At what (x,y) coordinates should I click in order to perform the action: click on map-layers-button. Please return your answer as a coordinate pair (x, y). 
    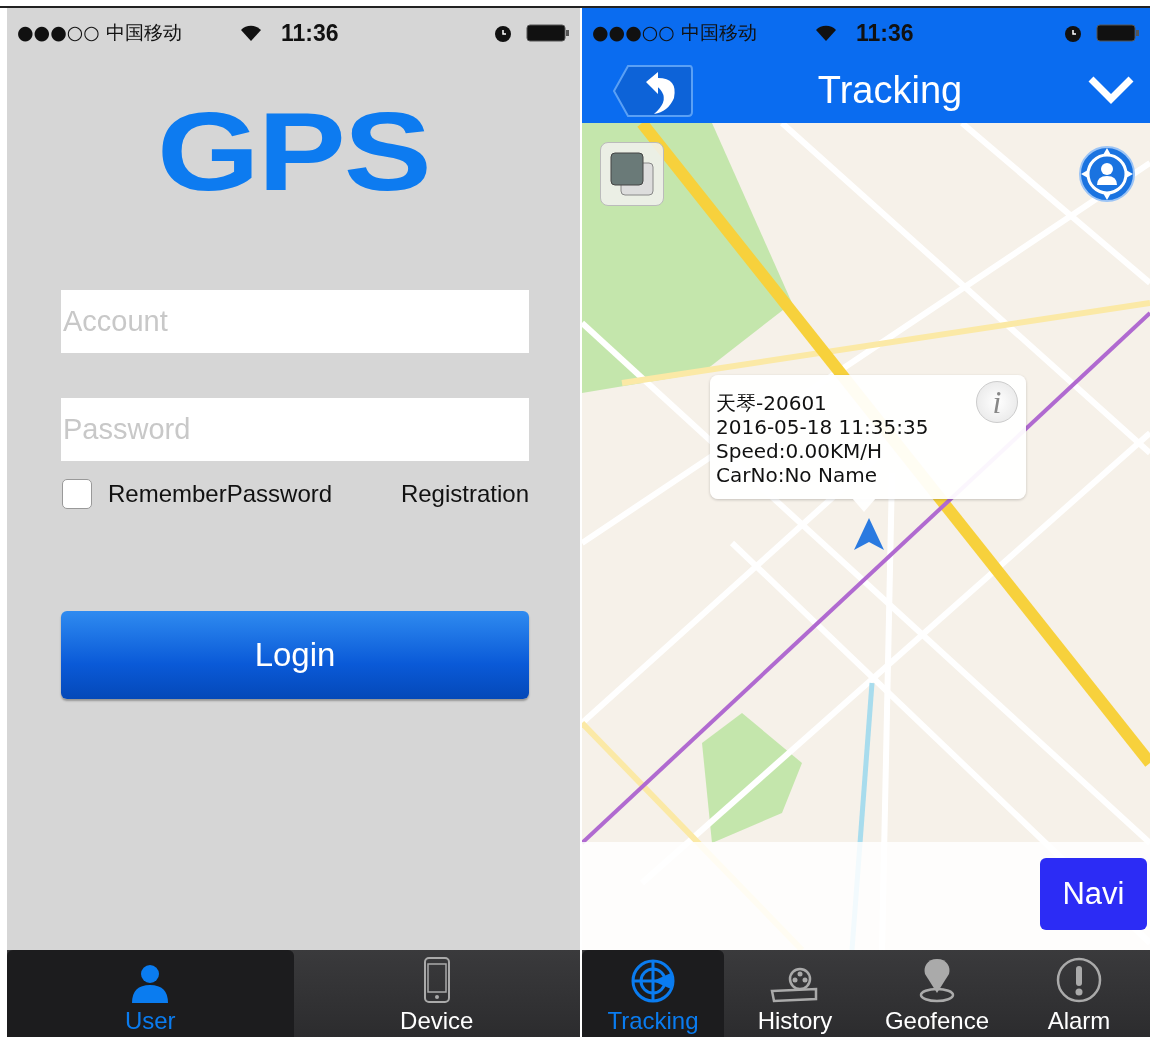
    Looking at the image, I should click on (632, 174).